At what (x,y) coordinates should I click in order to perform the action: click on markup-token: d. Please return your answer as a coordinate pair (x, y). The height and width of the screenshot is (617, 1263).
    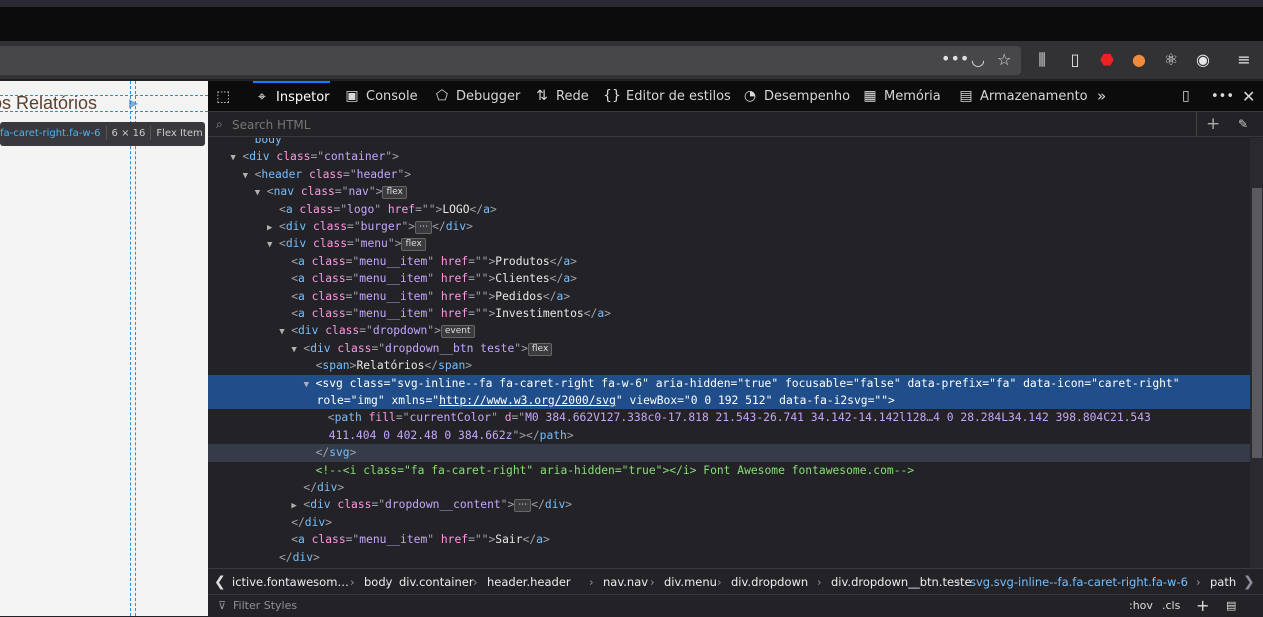
    Looking at the image, I should click on (508, 418).